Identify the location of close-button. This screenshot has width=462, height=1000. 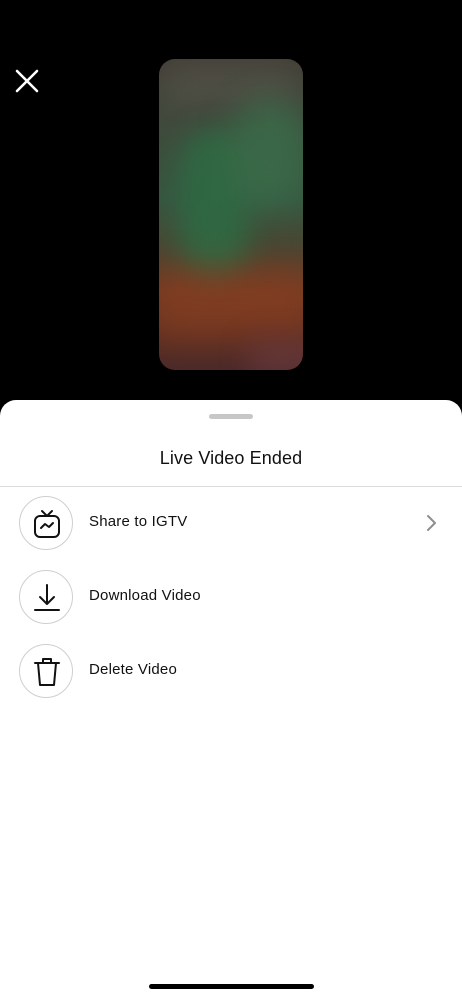
(27, 81).